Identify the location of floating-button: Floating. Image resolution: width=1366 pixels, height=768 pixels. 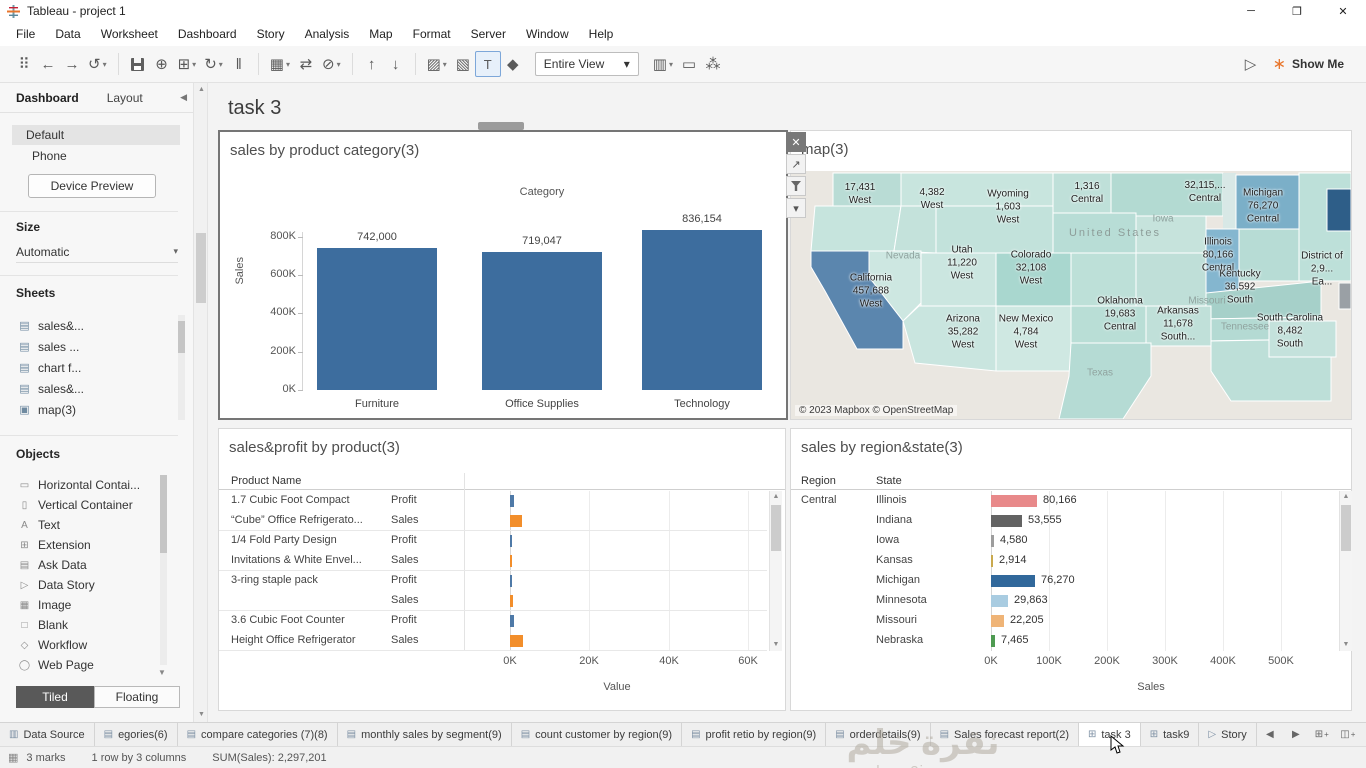
(137, 697).